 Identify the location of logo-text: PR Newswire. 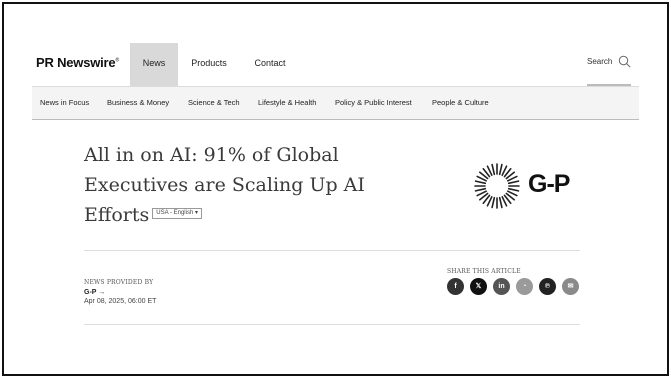
(76, 62).